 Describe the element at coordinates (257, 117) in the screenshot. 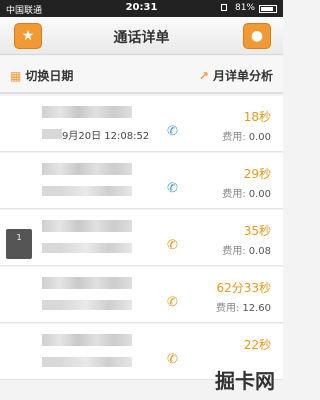

I see `call-duration: 18秒` at that location.